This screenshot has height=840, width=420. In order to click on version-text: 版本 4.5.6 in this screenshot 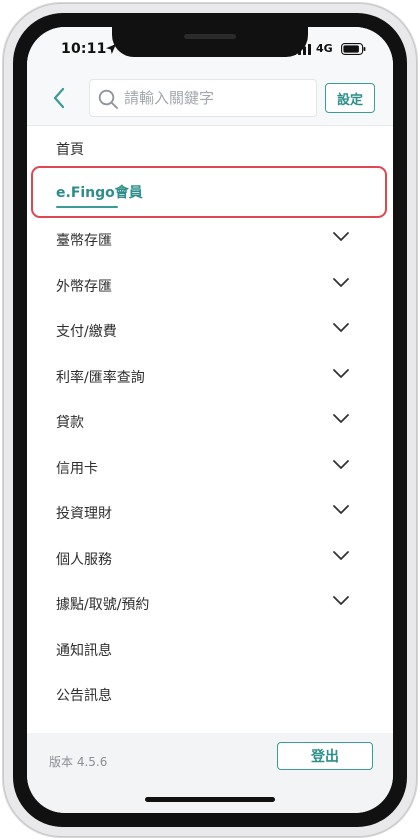, I will do `click(78, 762)`.